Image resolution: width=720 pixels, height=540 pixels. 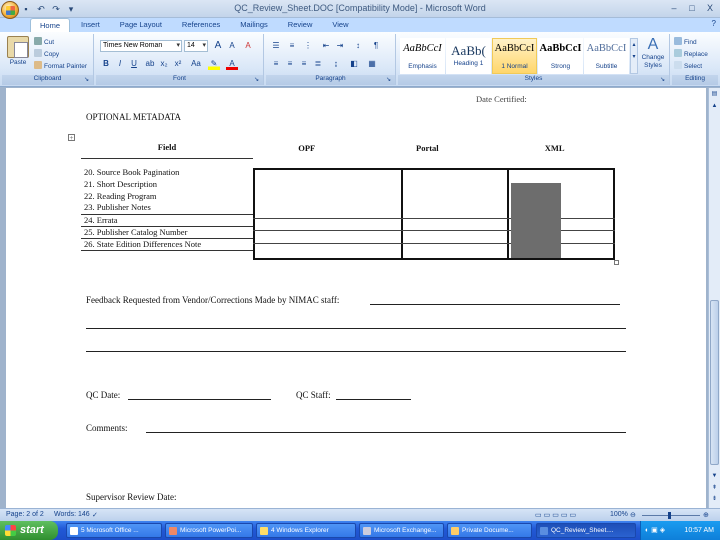 What do you see at coordinates (50, 25) in the screenshot?
I see `tab-home: Home` at bounding box center [50, 25].